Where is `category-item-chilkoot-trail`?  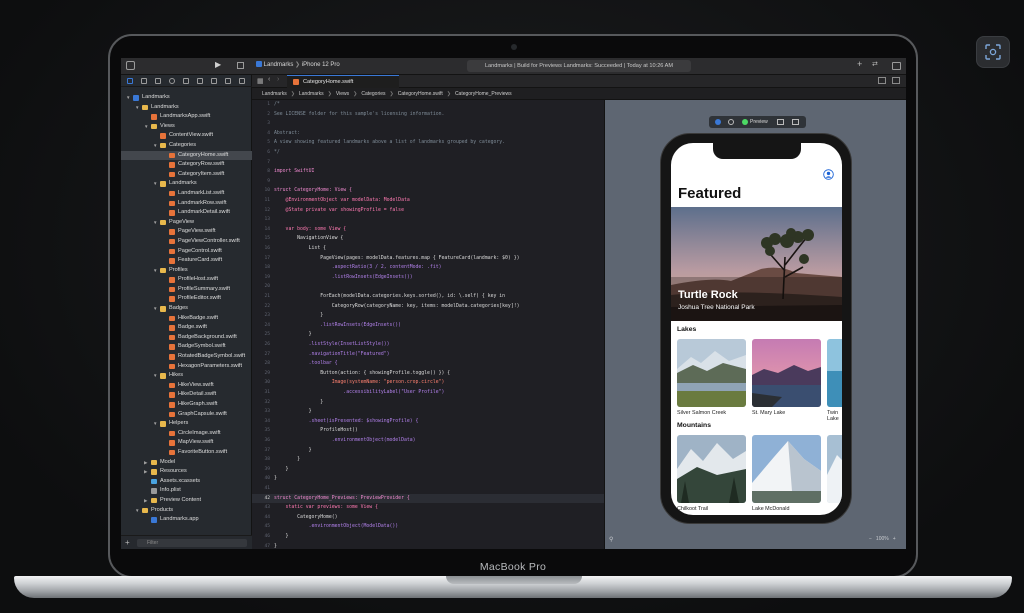
category-item-chilkoot-trail is located at coordinates (711, 469).